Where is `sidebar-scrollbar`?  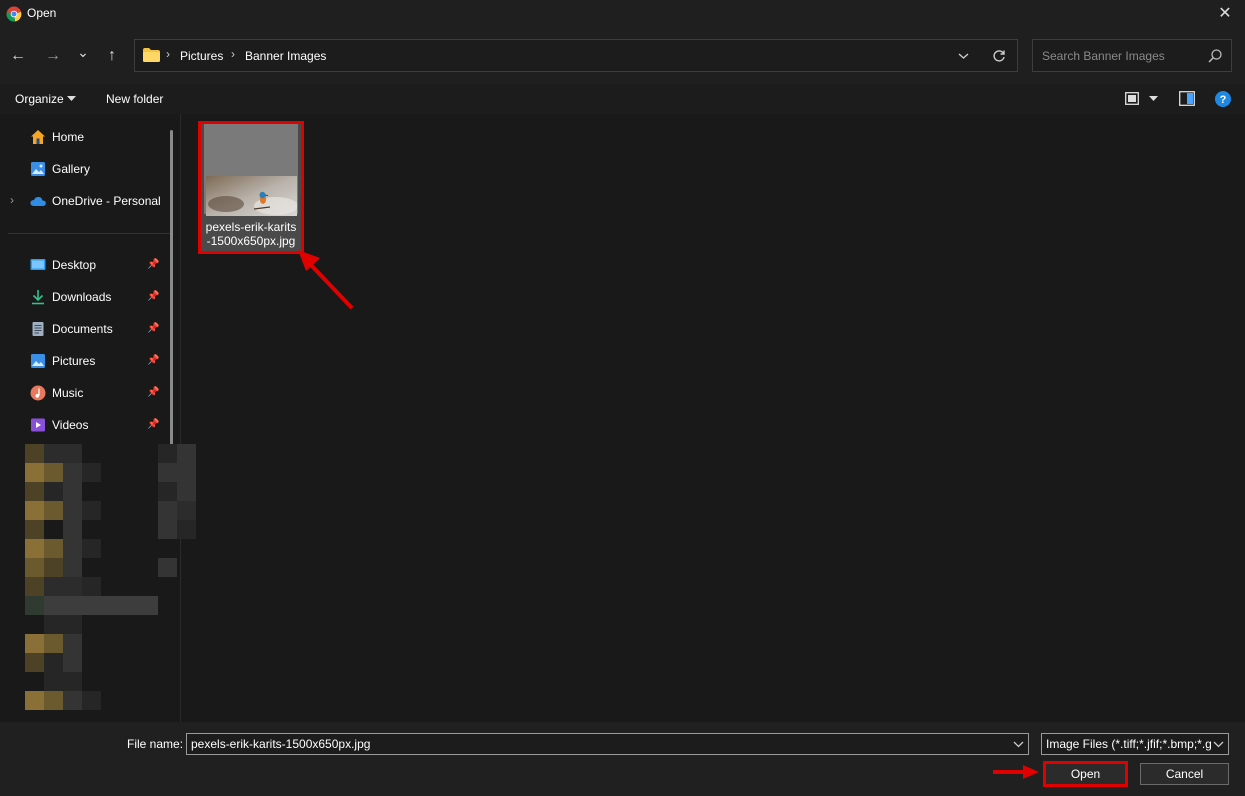 sidebar-scrollbar is located at coordinates (171, 287).